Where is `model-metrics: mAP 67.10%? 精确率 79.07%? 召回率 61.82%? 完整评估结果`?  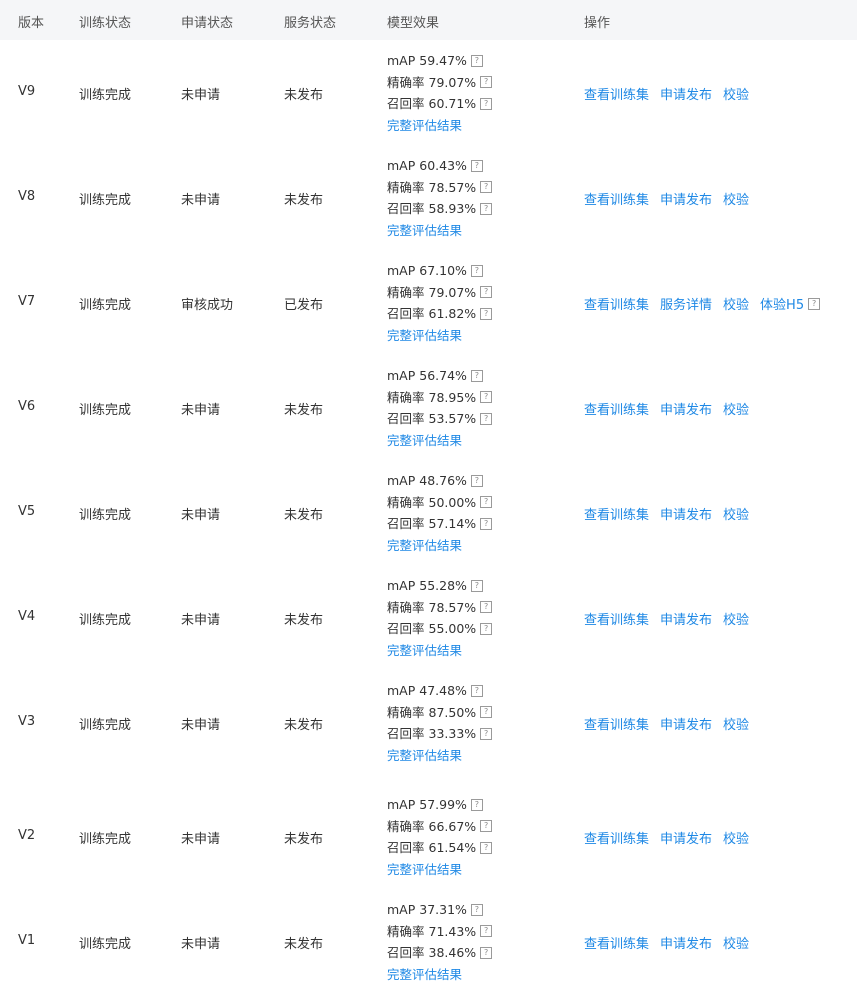 model-metrics: mAP 67.10%? 精确率 79.07%? 召回率 61.82%? 完整评估结果 is located at coordinates (440, 303).